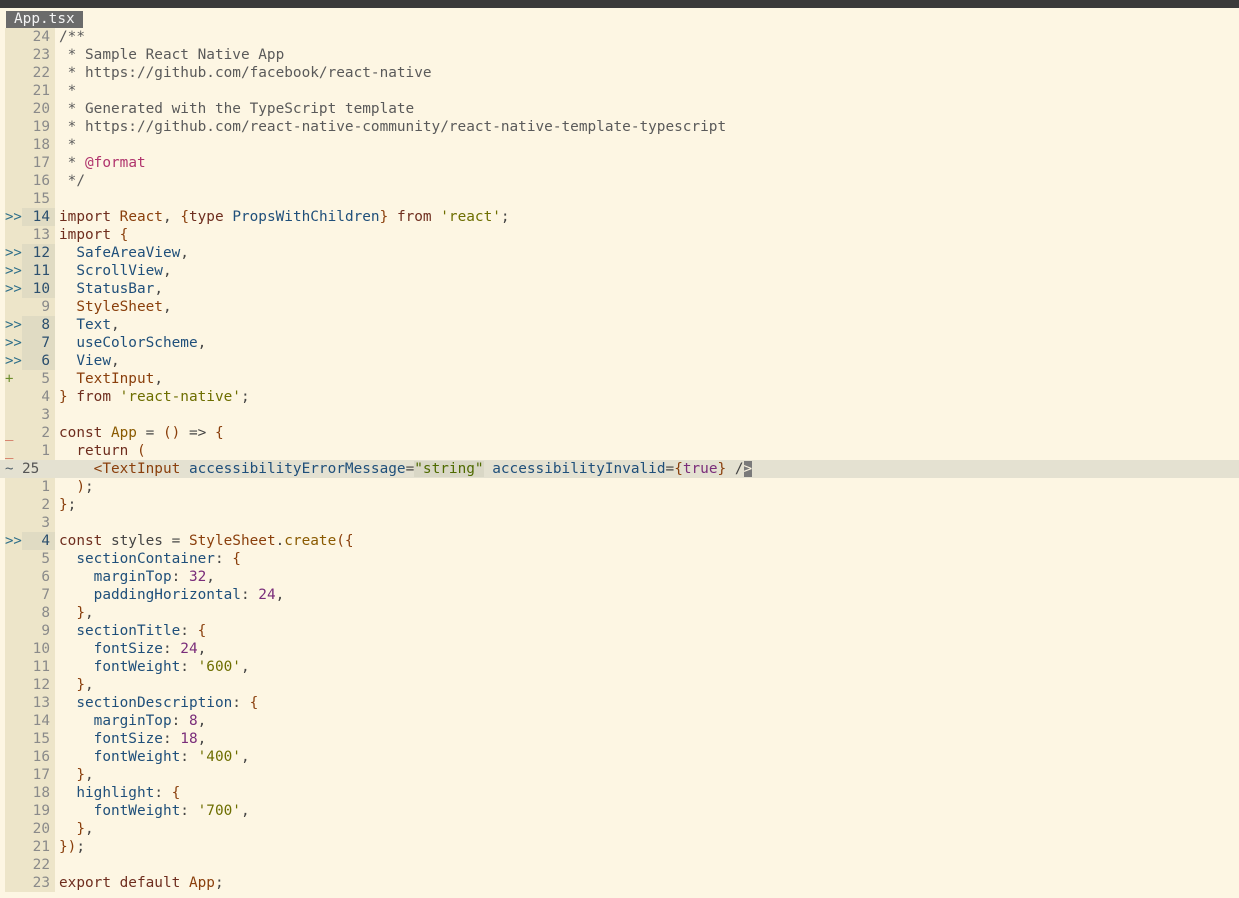 Image resolution: width=1239 pixels, height=898 pixels. Describe the element at coordinates (619, 739) in the screenshot. I see `code-line: 15 fontSize: 18,` at that location.